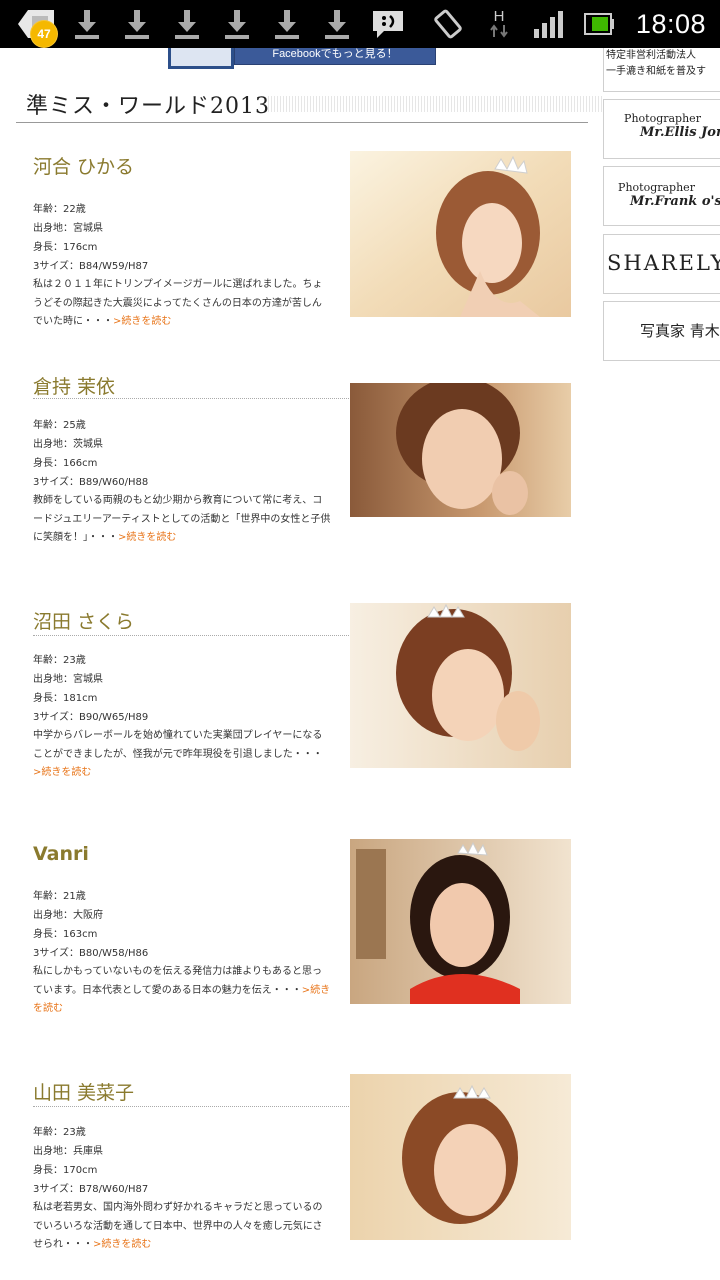 This screenshot has width=720, height=1280. I want to click on sidebar-banner-frank: Photographer Mr.Frank o's, so click(661, 196).